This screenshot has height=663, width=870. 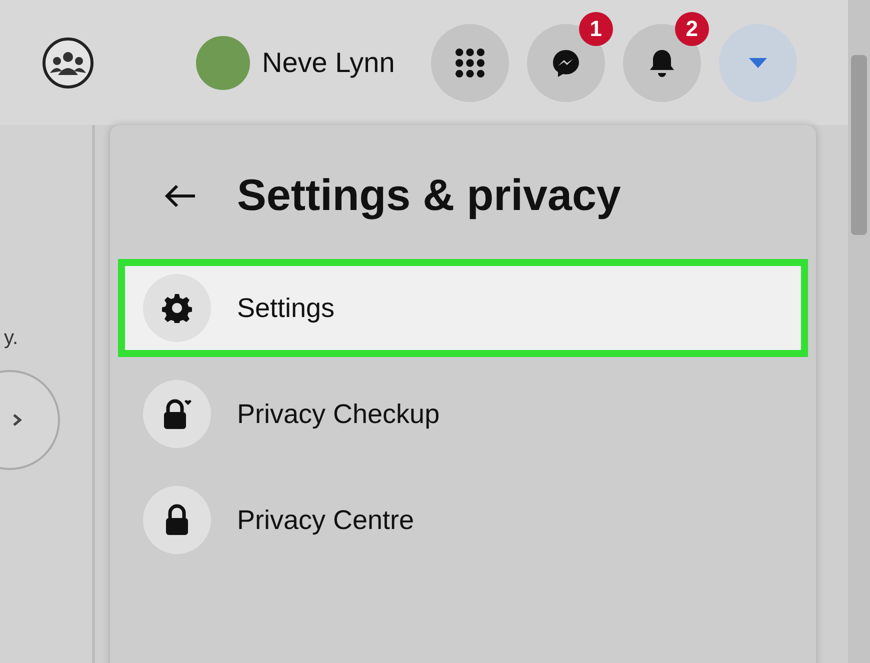 What do you see at coordinates (662, 63) in the screenshot?
I see `bell-icon` at bounding box center [662, 63].